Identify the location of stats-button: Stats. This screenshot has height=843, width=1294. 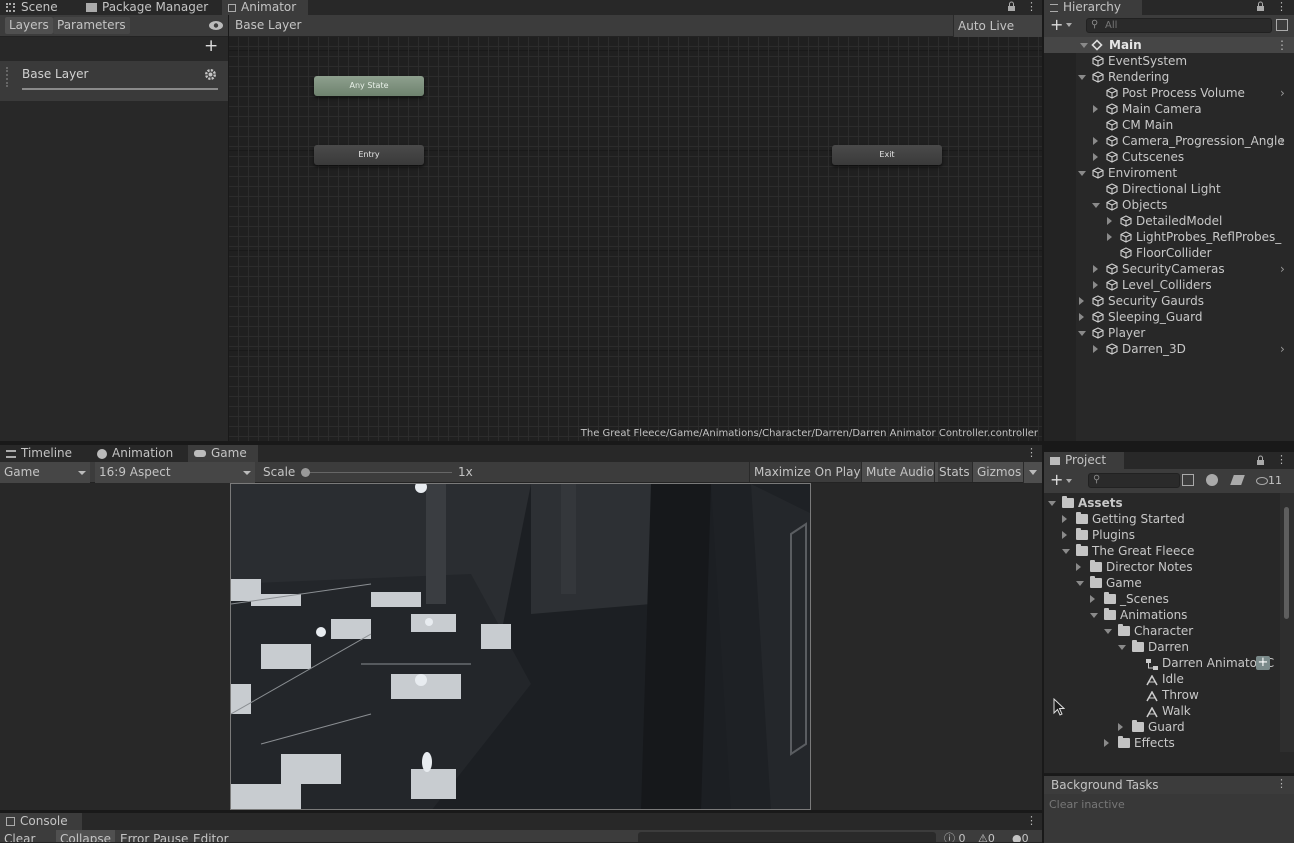
(954, 472).